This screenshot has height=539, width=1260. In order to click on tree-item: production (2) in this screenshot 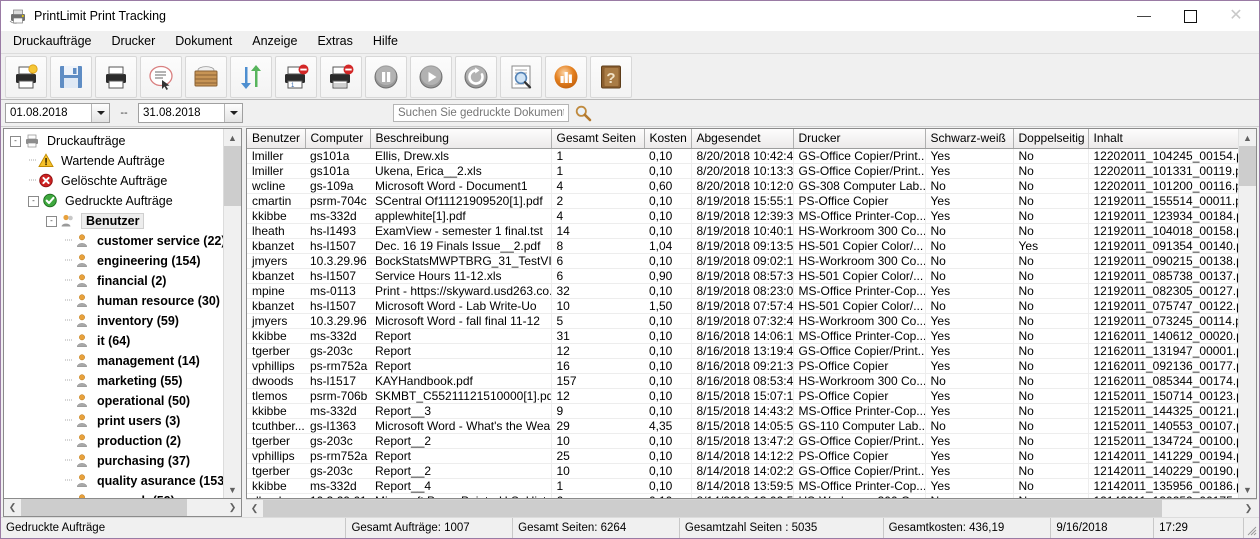, I will do `click(113, 441)`.